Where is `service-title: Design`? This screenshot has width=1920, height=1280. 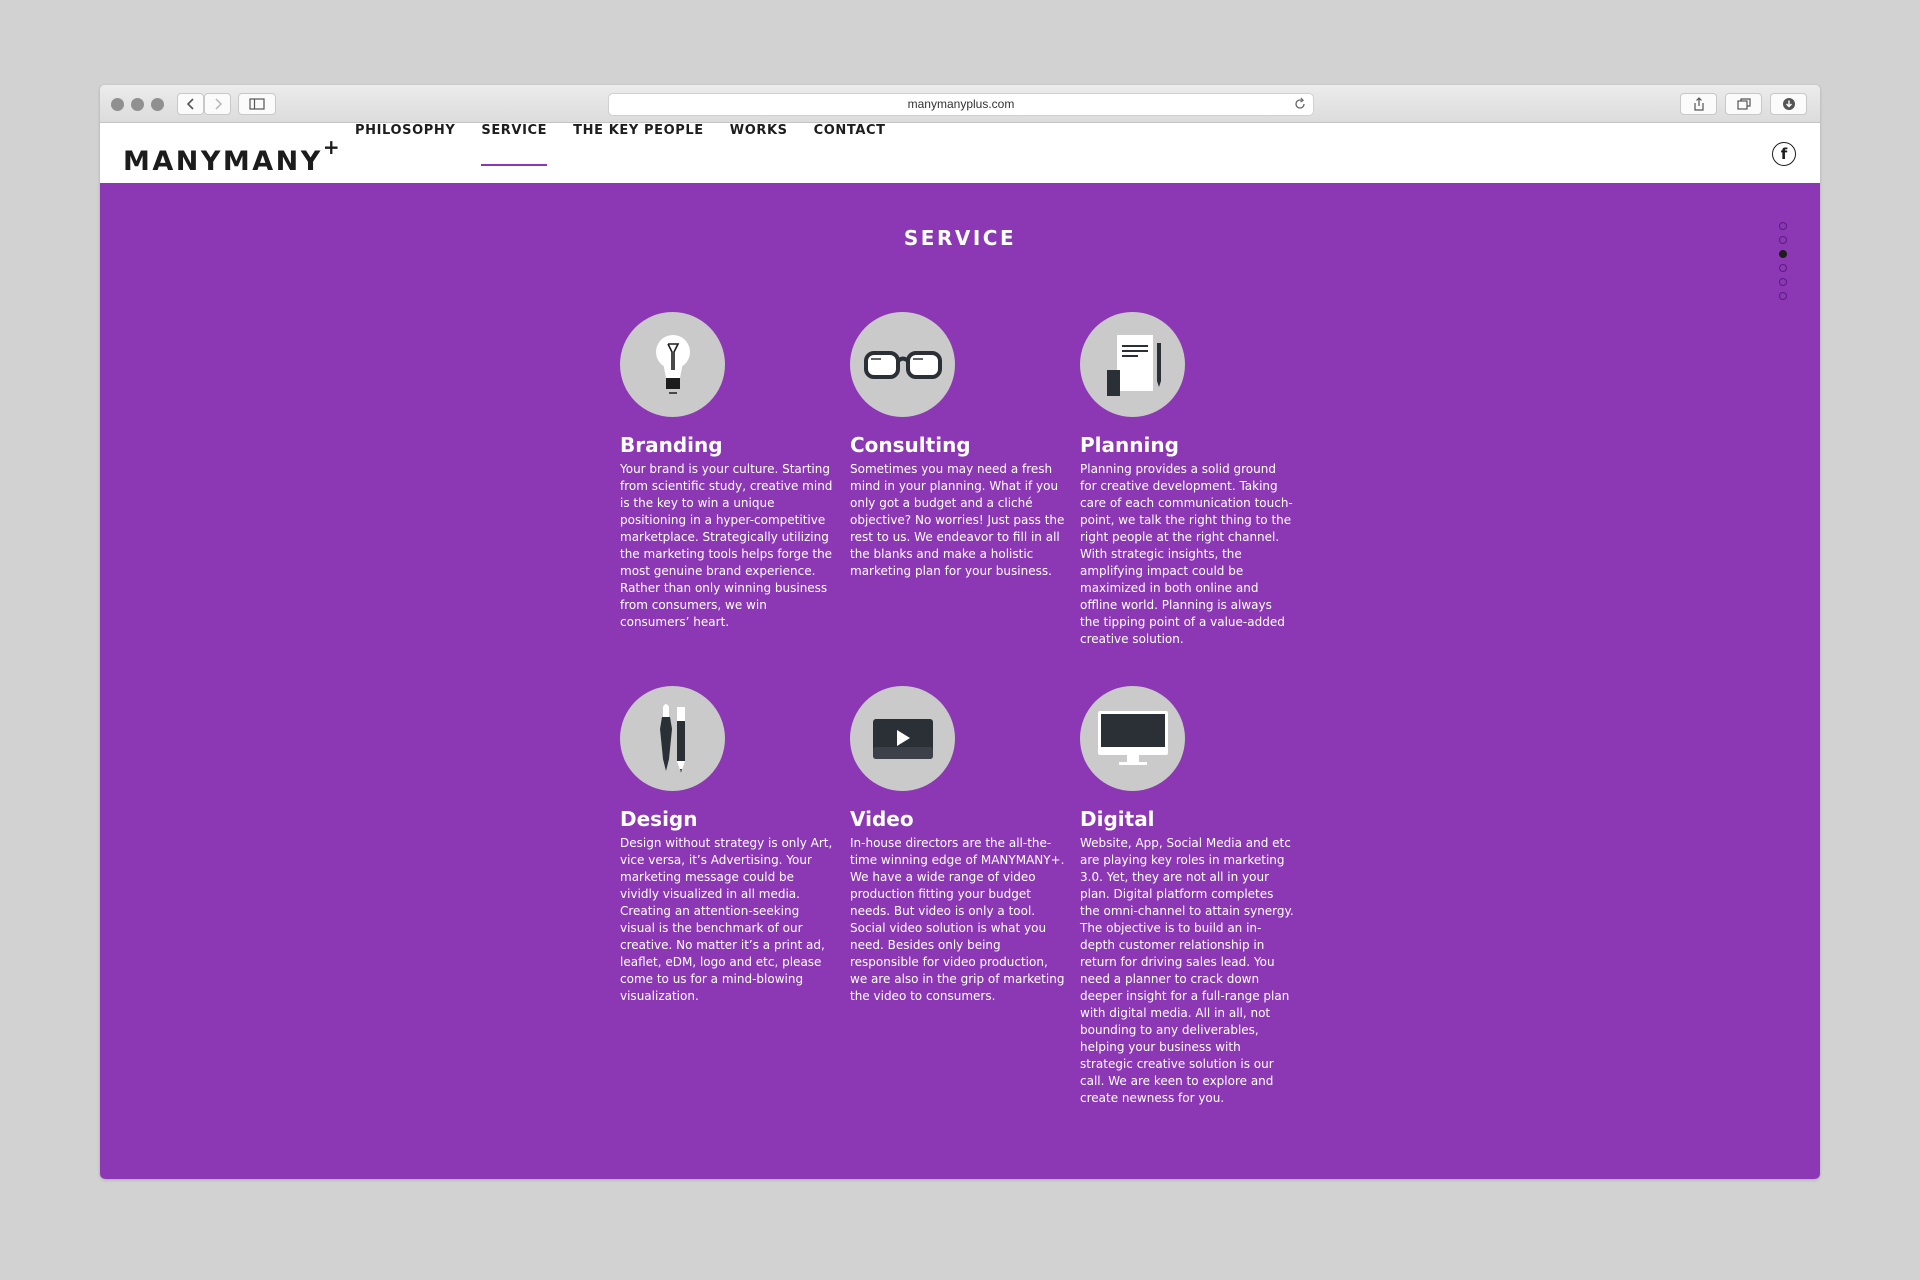 service-title: Design is located at coordinates (659, 819).